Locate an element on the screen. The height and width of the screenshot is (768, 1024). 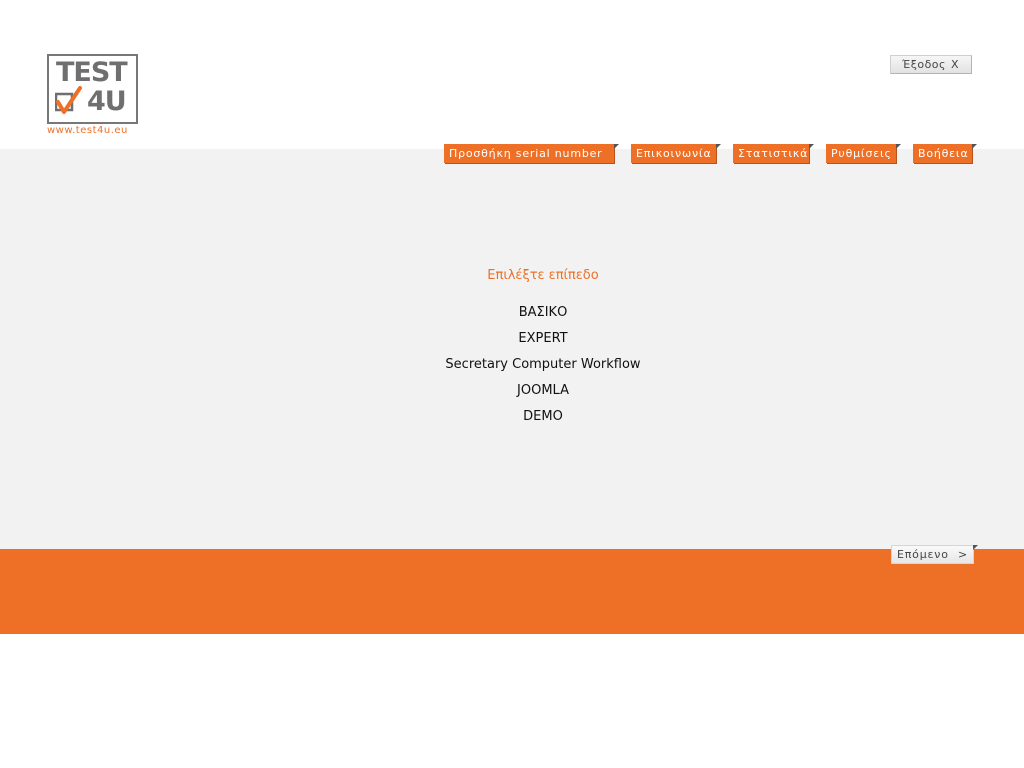
page-title: Επιλέξτε επίπεδο is located at coordinates (543, 275).